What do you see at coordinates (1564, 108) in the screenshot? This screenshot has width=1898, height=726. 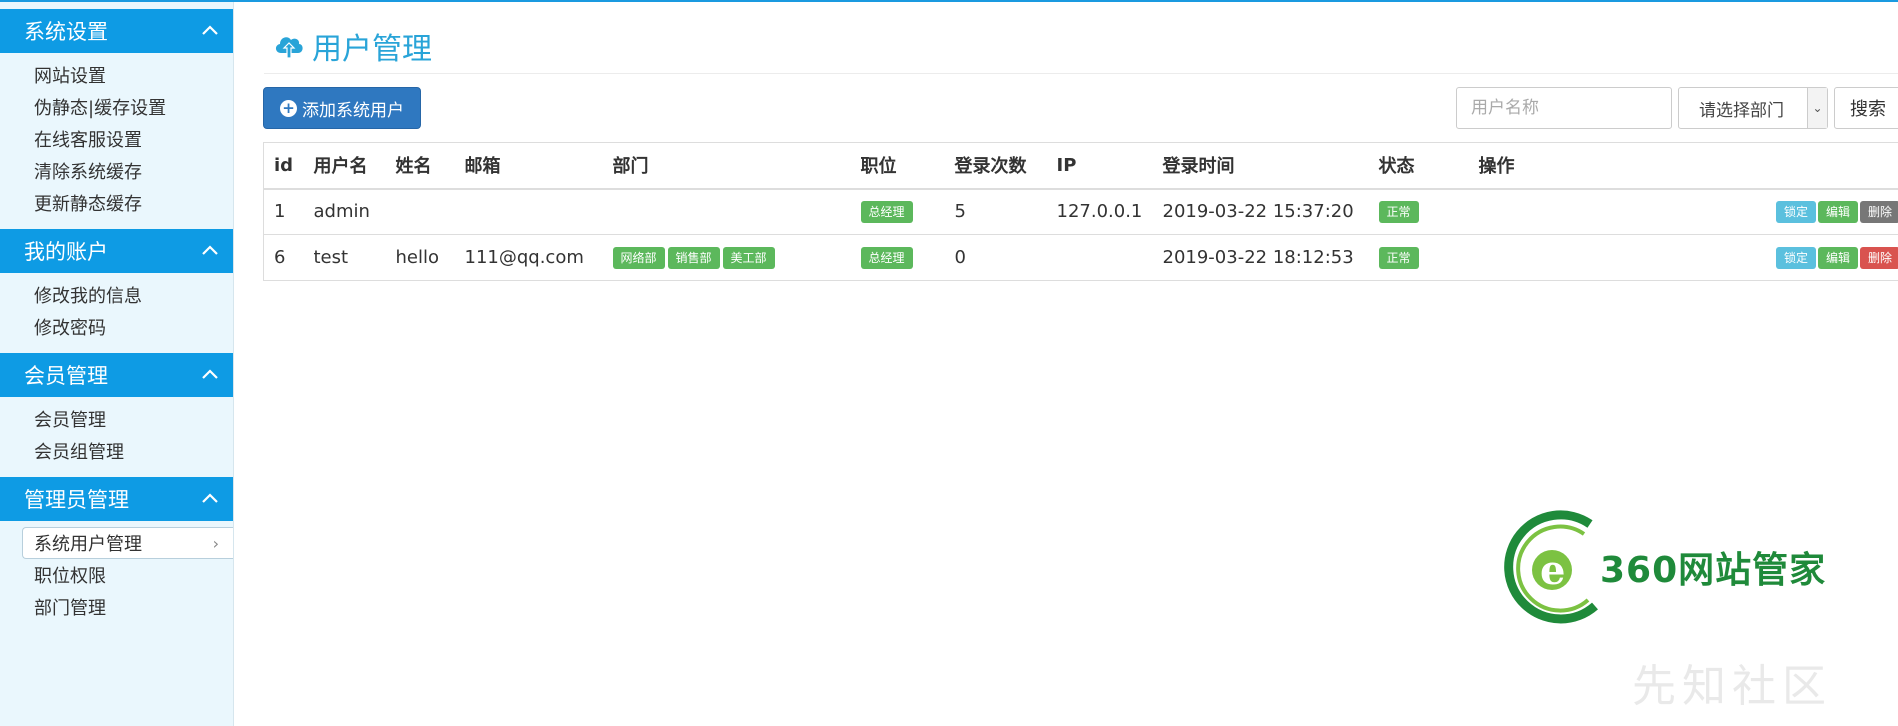 I see `username-search-input` at bounding box center [1564, 108].